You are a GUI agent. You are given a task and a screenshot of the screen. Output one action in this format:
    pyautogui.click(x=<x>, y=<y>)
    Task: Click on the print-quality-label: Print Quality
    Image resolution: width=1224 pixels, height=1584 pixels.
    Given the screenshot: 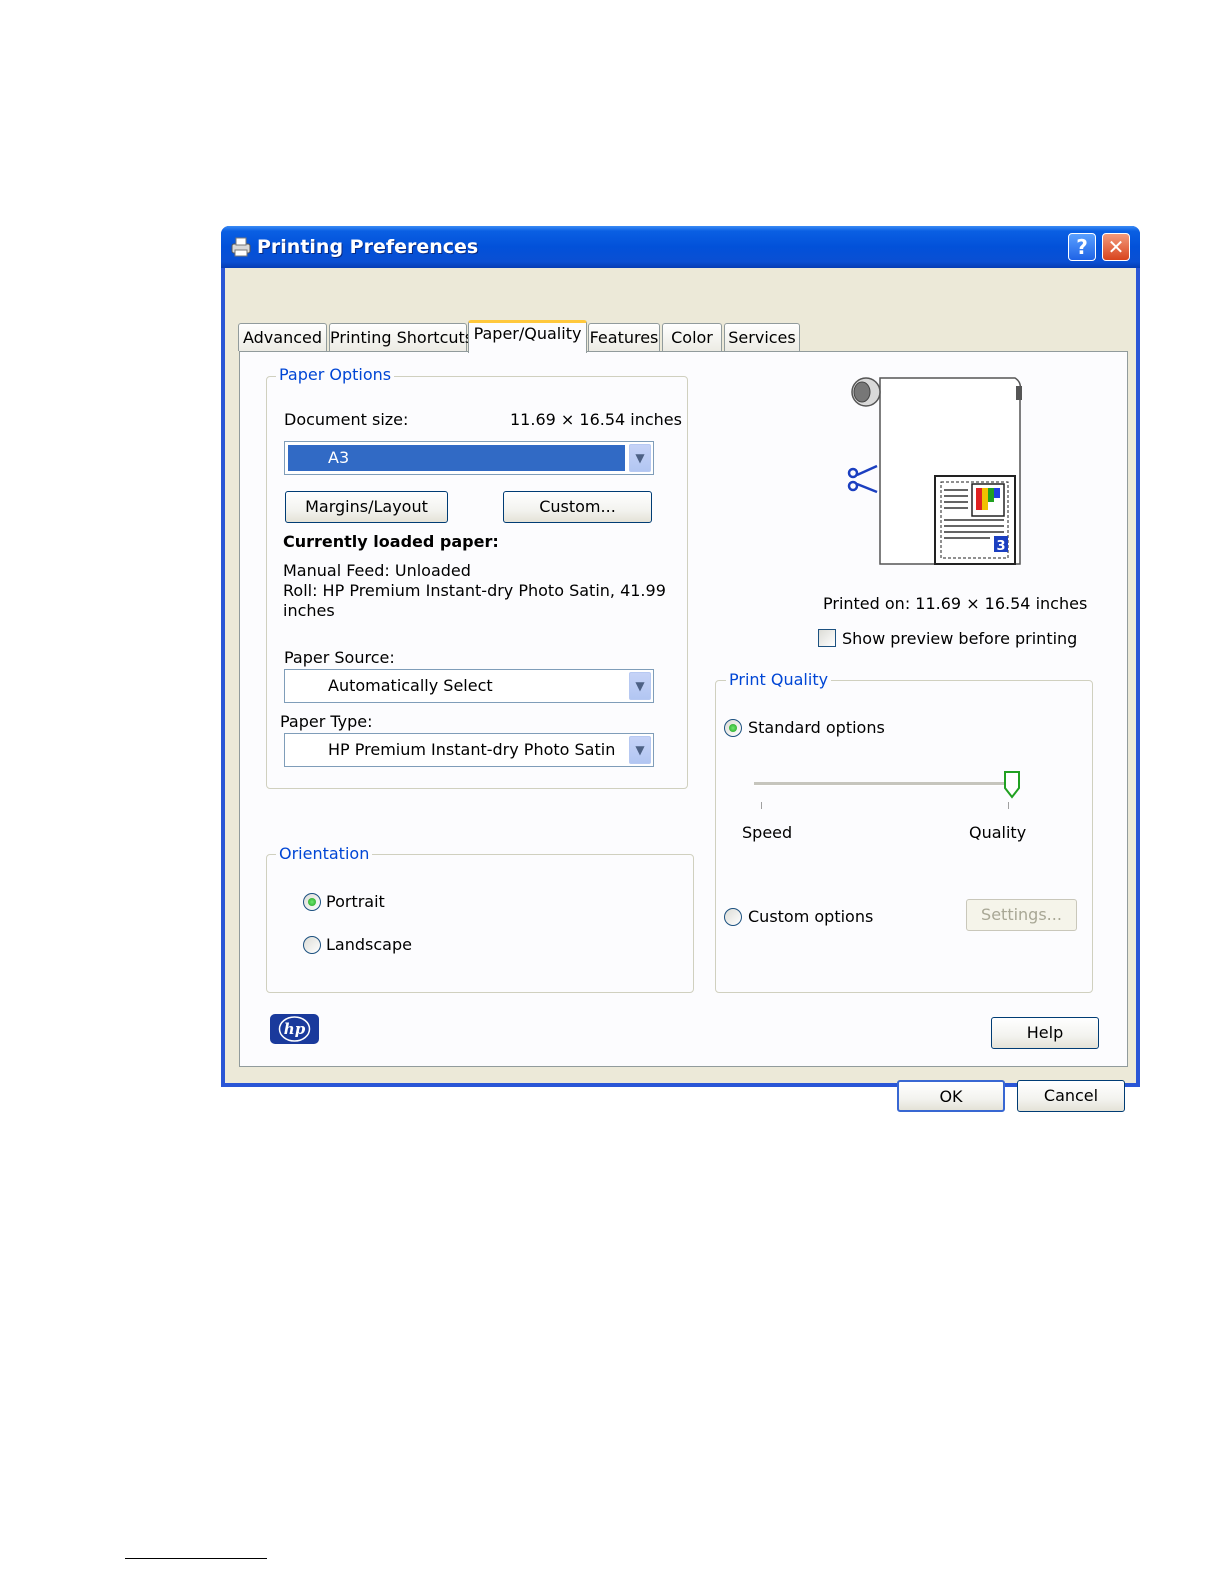 What is the action you would take?
    pyautogui.click(x=779, y=679)
    